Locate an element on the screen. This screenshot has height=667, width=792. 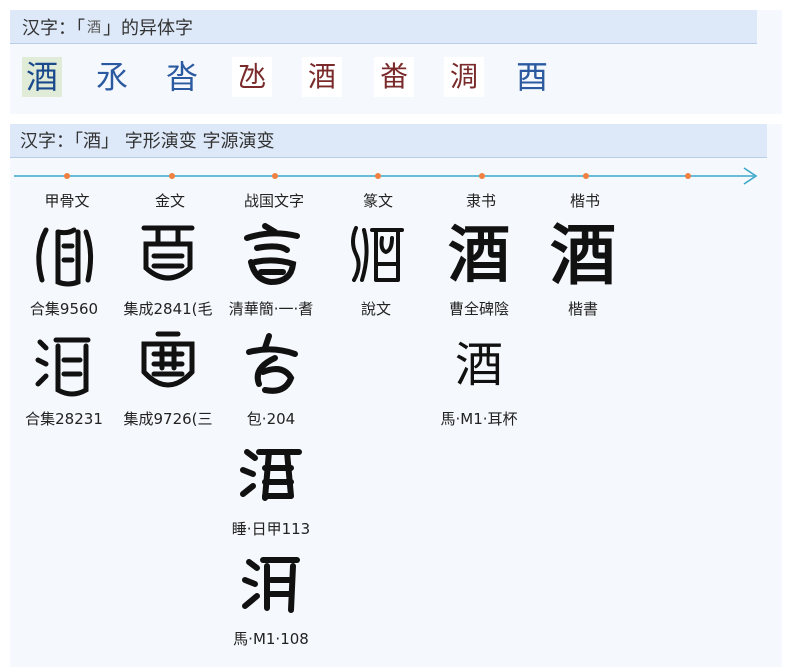
variant-4: 酒 is located at coordinates (322, 77).